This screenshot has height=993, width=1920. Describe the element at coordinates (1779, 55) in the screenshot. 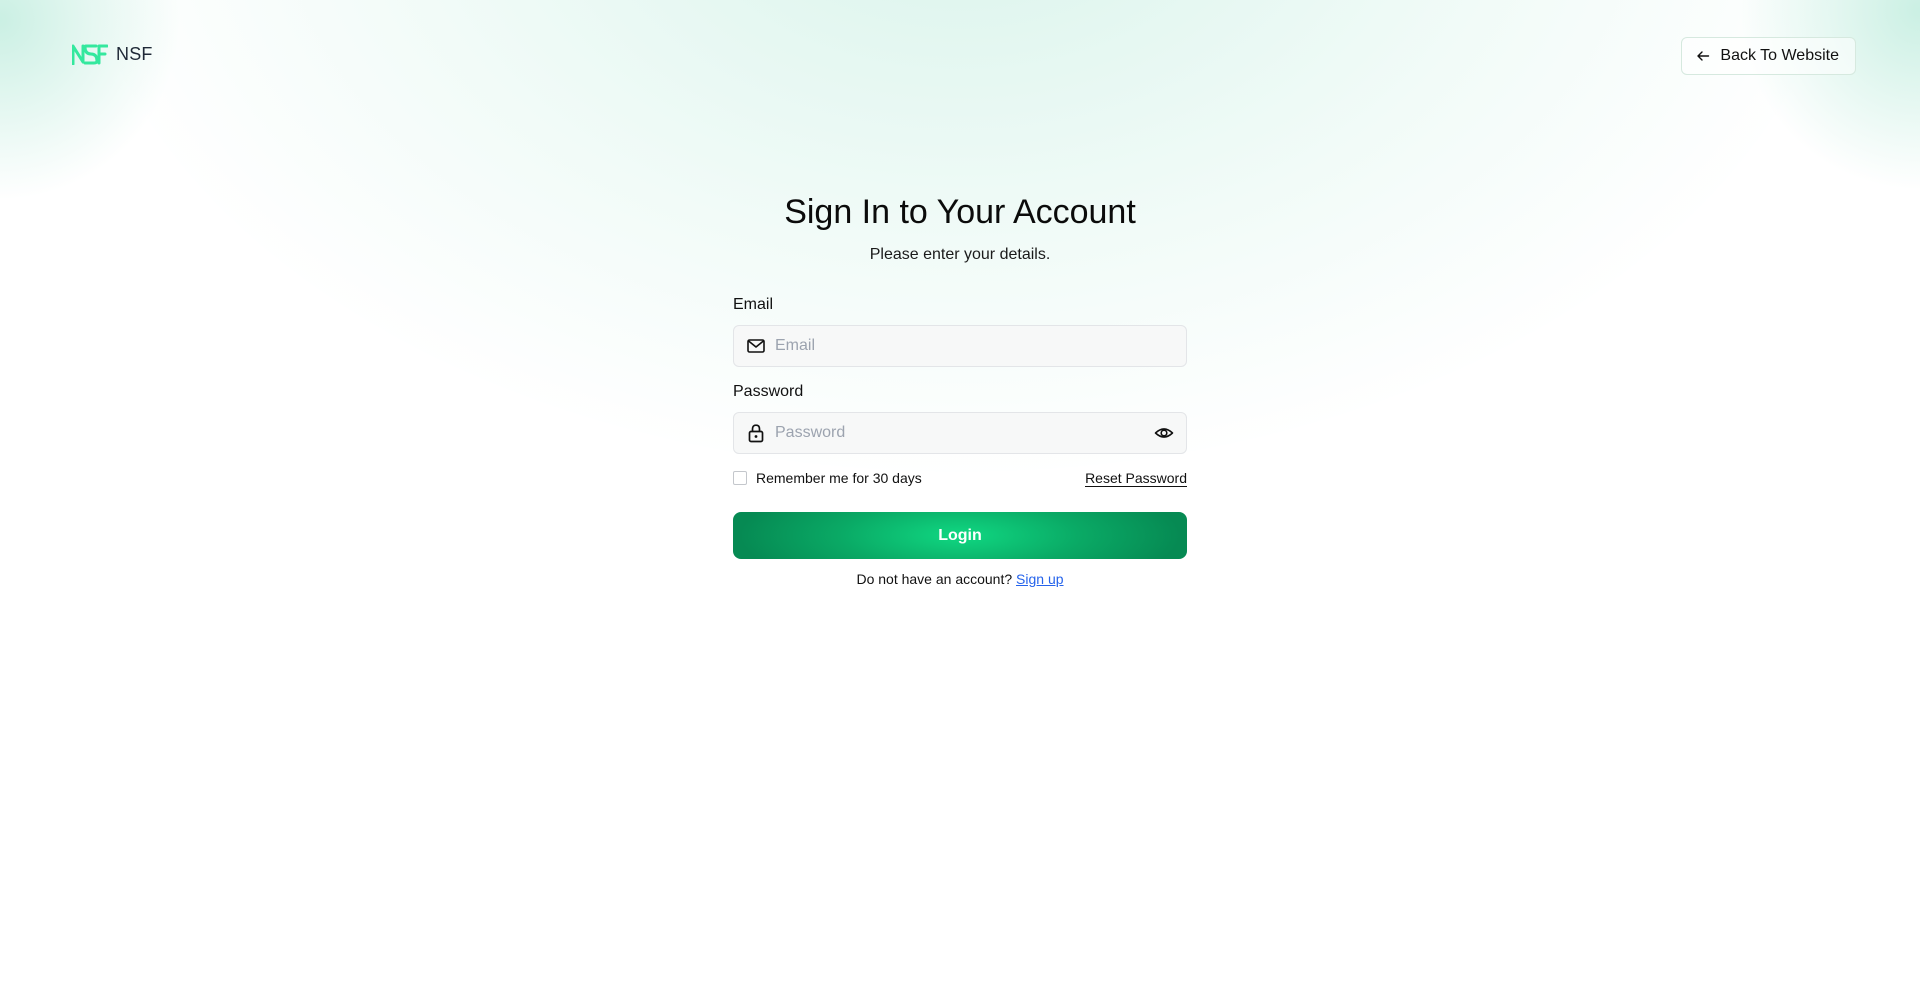

I see `back-to-website-label: Back To Website` at that location.